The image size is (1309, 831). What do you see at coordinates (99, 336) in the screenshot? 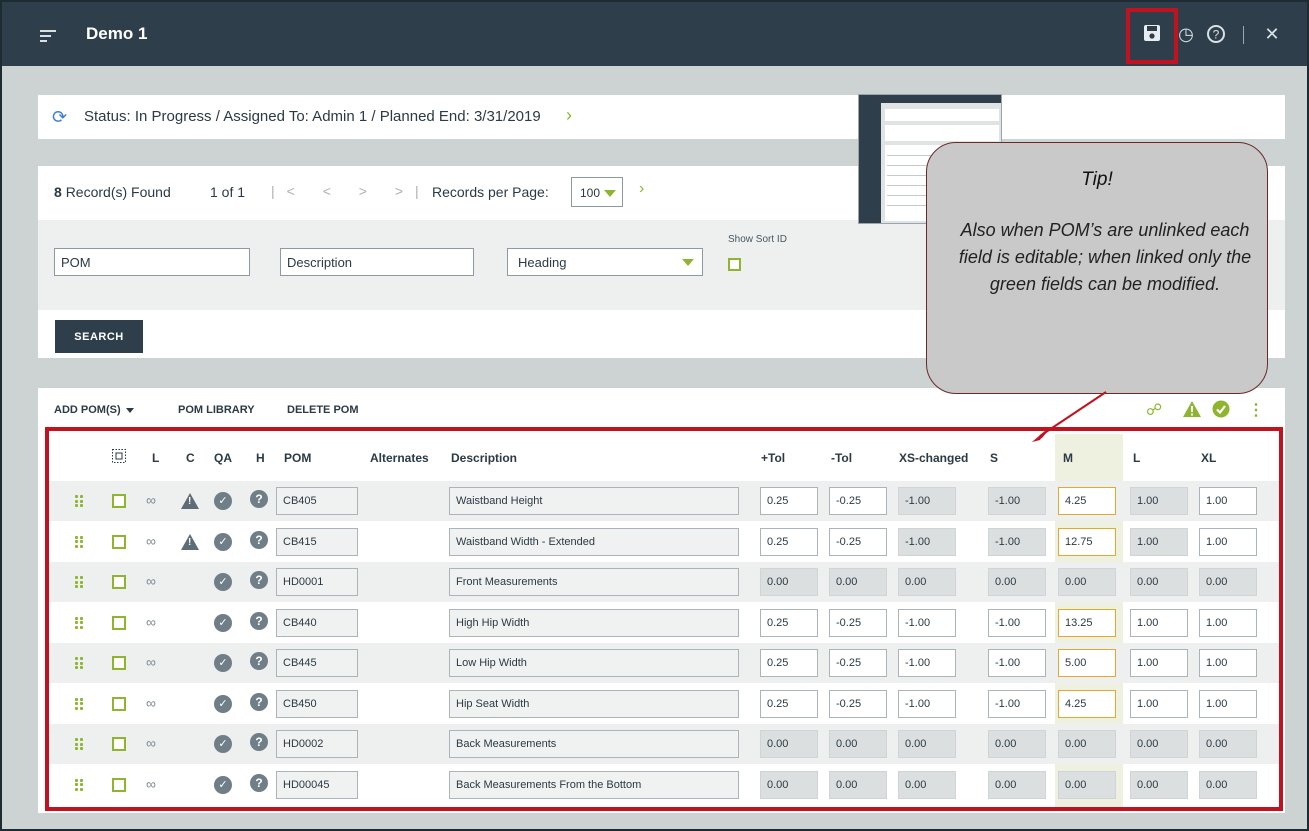
I see `search-button: SEARCH` at bounding box center [99, 336].